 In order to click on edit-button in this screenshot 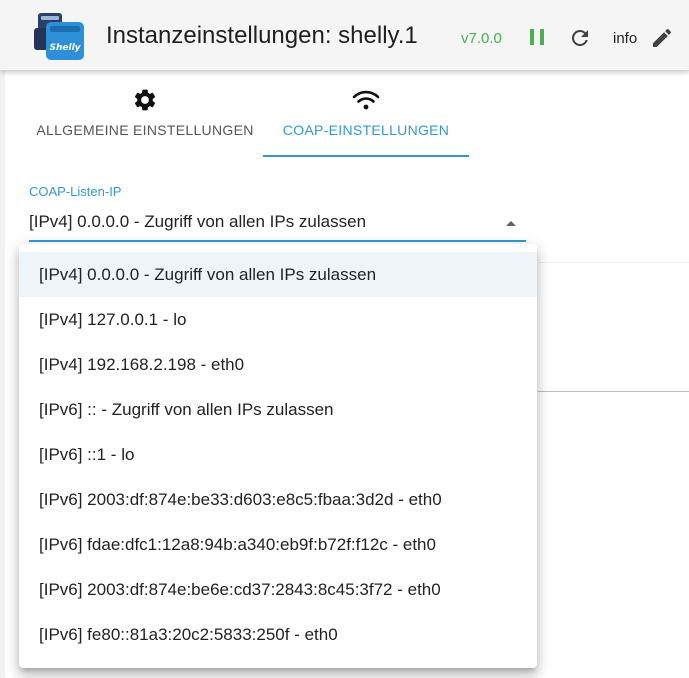, I will do `click(662, 40)`.